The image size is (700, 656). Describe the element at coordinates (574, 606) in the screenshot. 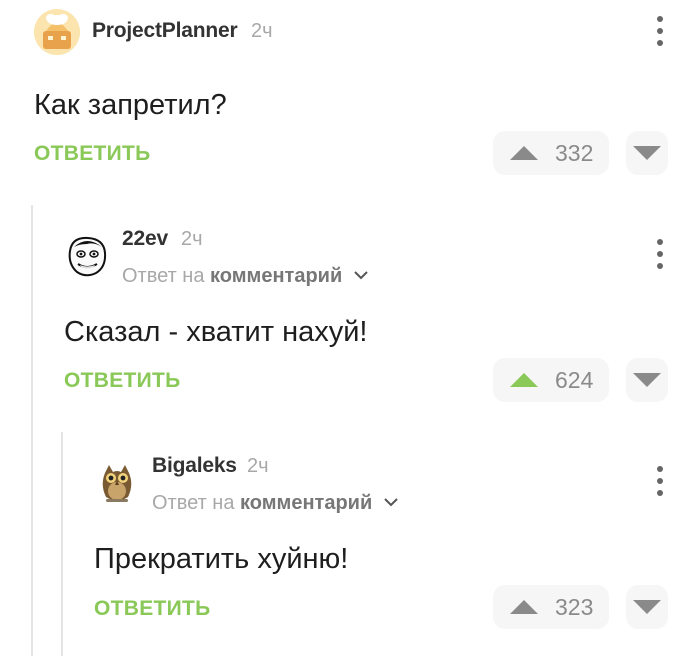

I see `rating-count: 323` at that location.